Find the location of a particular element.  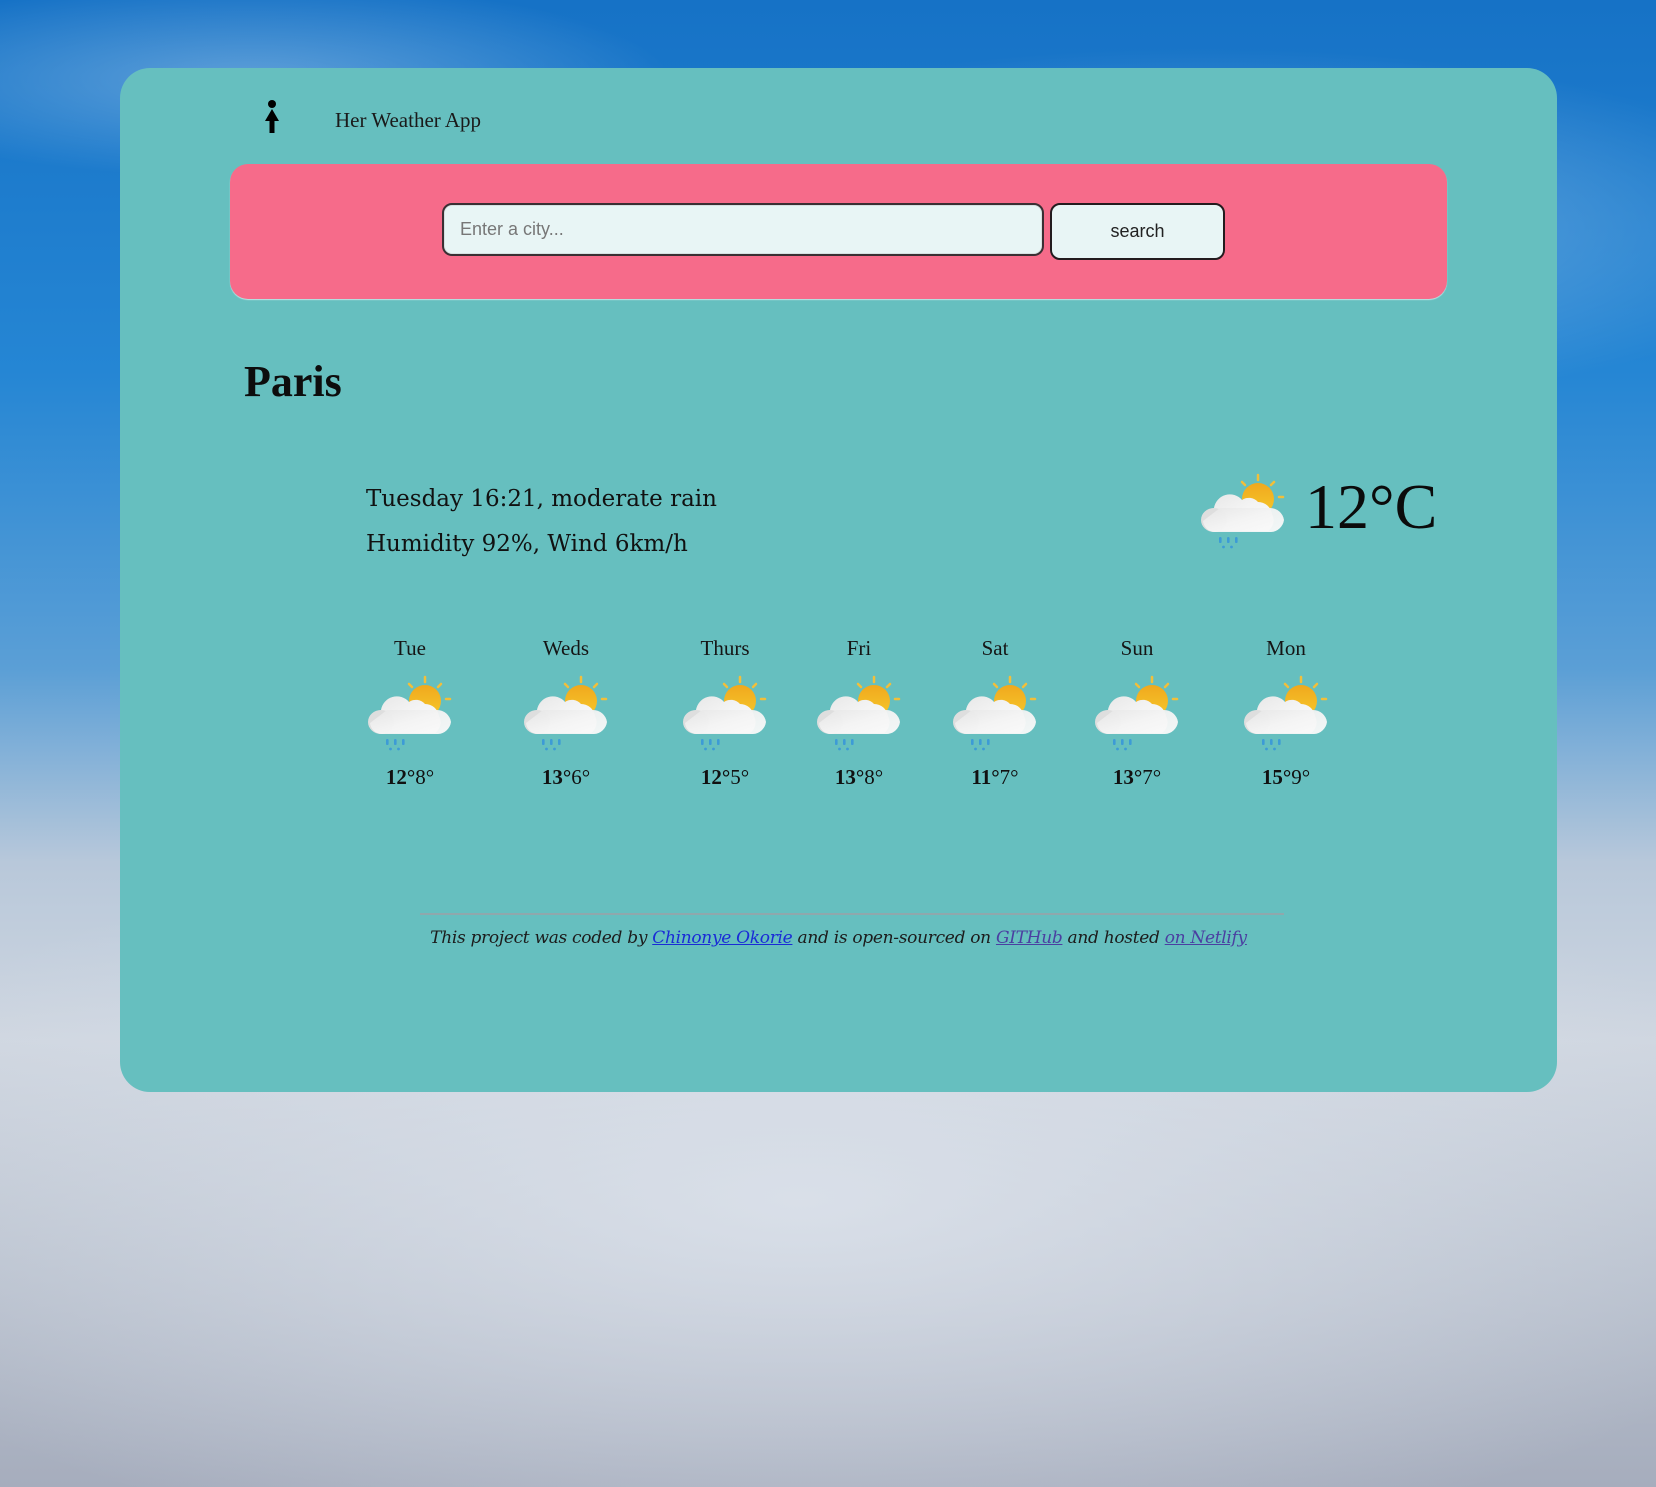

search-panel: search is located at coordinates (838, 231).